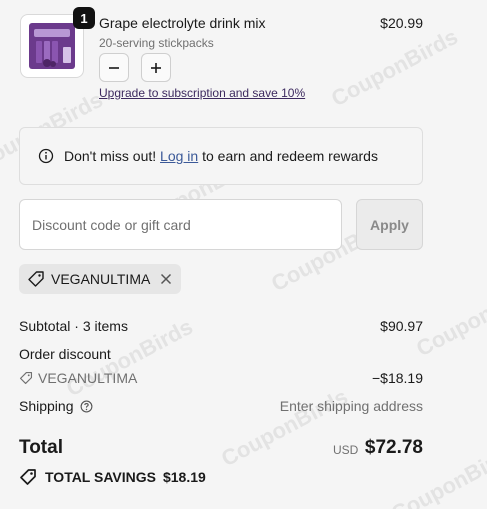  What do you see at coordinates (180, 224) in the screenshot?
I see `discount-code-input` at bounding box center [180, 224].